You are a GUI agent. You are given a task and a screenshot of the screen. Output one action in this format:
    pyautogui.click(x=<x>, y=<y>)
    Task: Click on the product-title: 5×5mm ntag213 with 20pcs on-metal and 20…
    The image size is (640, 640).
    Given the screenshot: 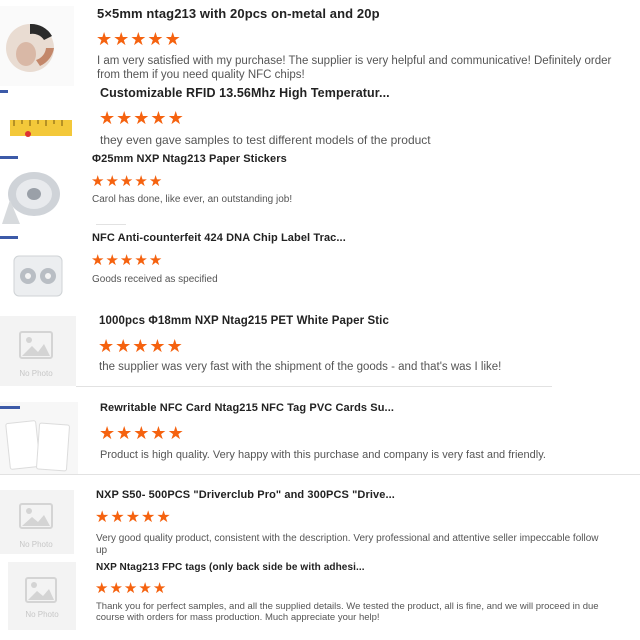 What is the action you would take?
    pyautogui.click(x=238, y=13)
    